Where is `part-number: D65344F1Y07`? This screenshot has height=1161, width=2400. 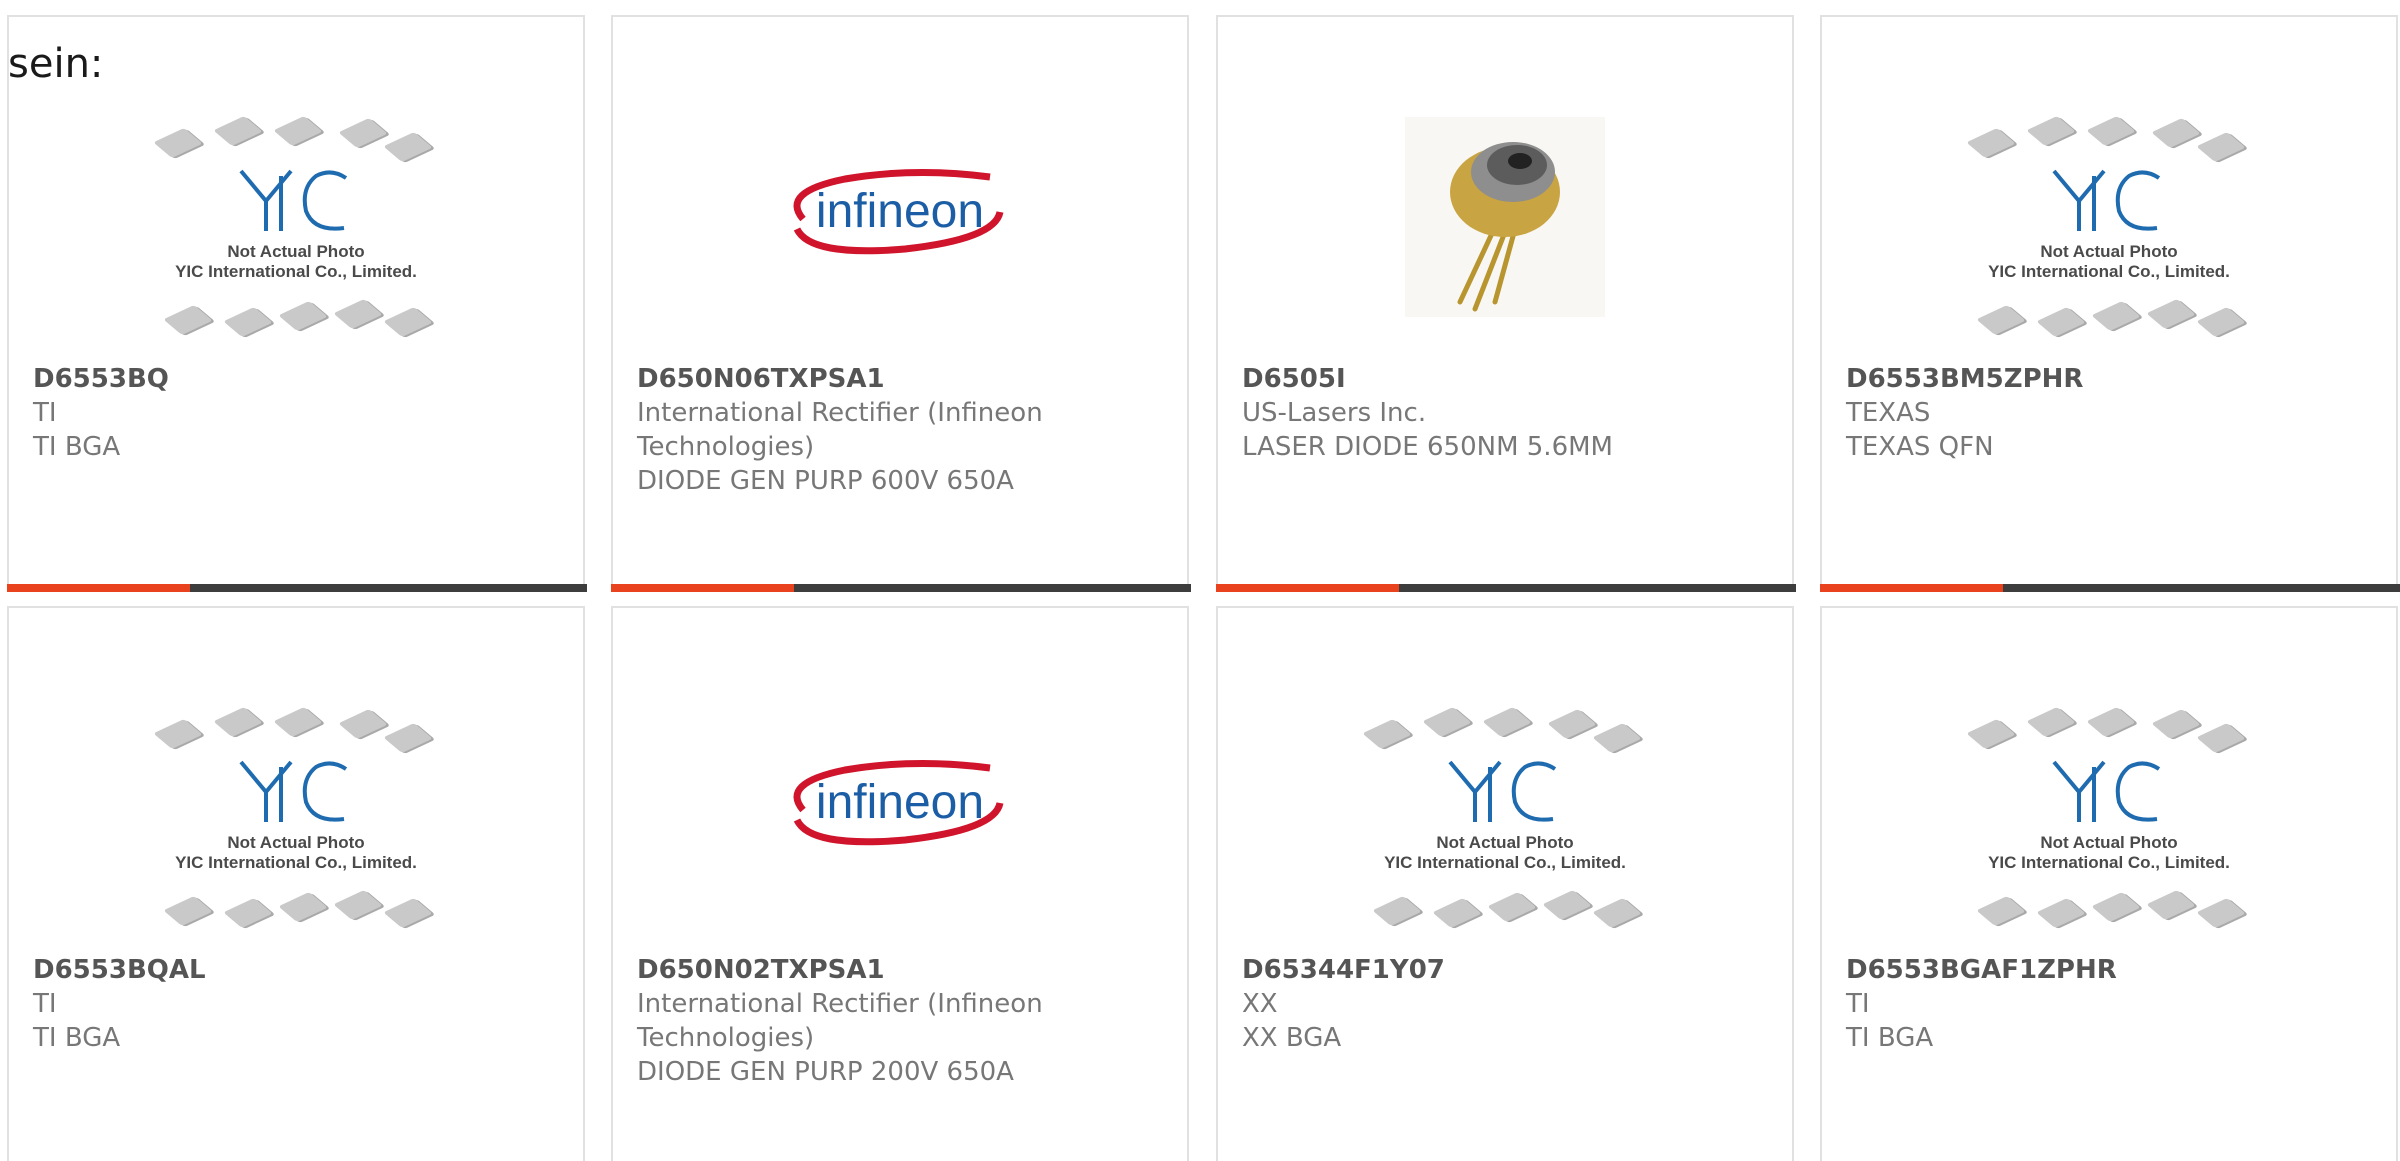 part-number: D65344F1Y07 is located at coordinates (1502, 970).